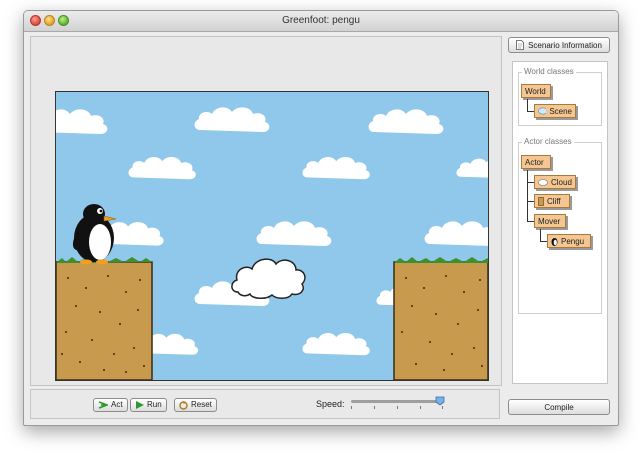 The width and height of the screenshot is (640, 456). I want to click on execution-controls: Act Run Reset Speed:, so click(265, 404).